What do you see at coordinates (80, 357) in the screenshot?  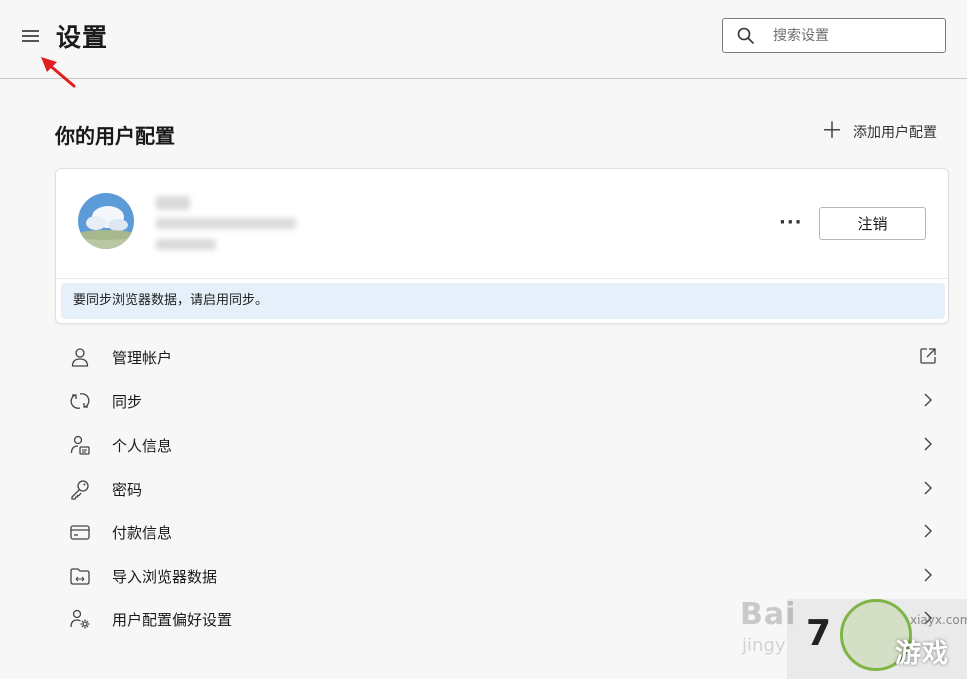 I see `person-icon` at bounding box center [80, 357].